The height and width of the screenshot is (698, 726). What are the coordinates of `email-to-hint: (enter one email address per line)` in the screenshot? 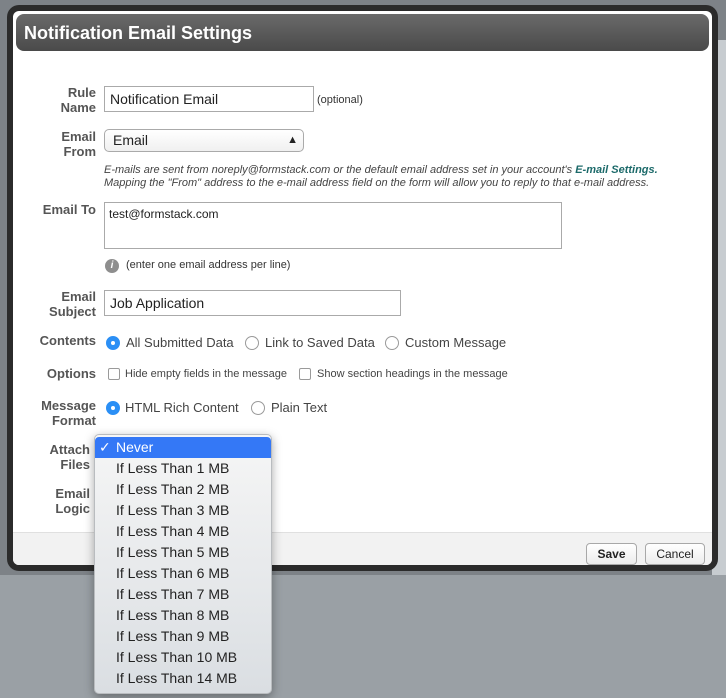 It's located at (208, 265).